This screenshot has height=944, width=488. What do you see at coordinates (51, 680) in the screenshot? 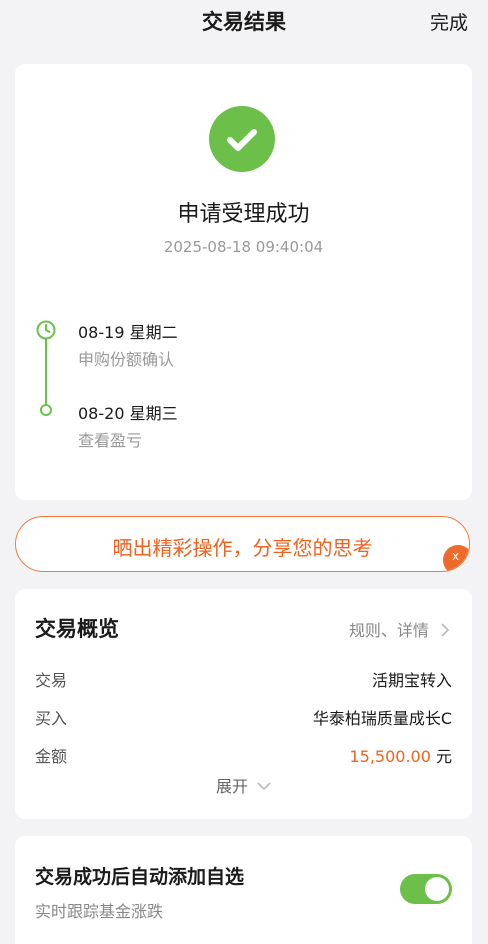
I see `row-key: 交易` at bounding box center [51, 680].